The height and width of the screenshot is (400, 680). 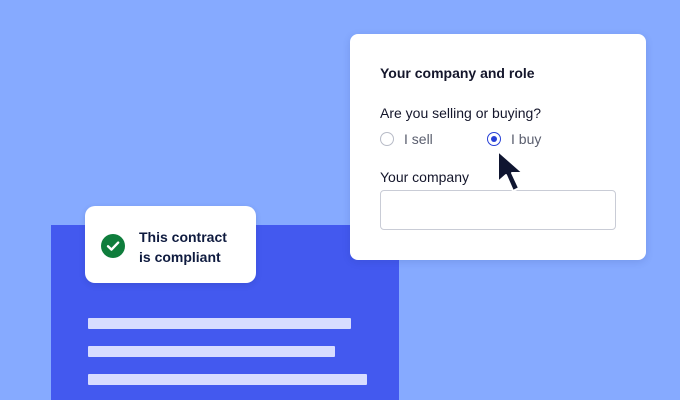 I want to click on selling-buying-question: Are you selling or buying?, so click(x=461, y=113).